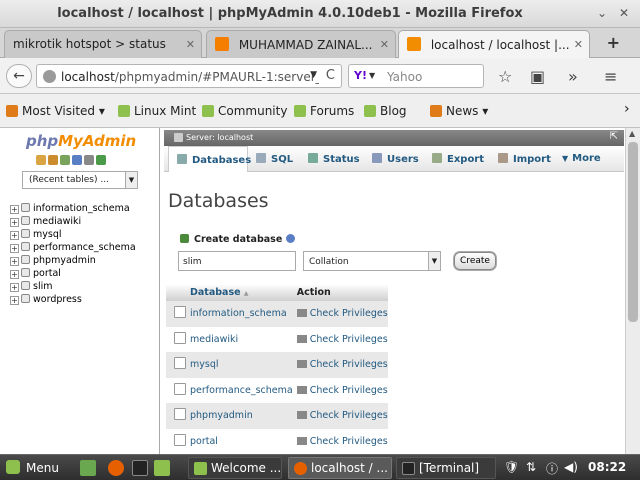  Describe the element at coordinates (73, 248) in the screenshot. I see `tree-db-item: + performance_schema` at that location.